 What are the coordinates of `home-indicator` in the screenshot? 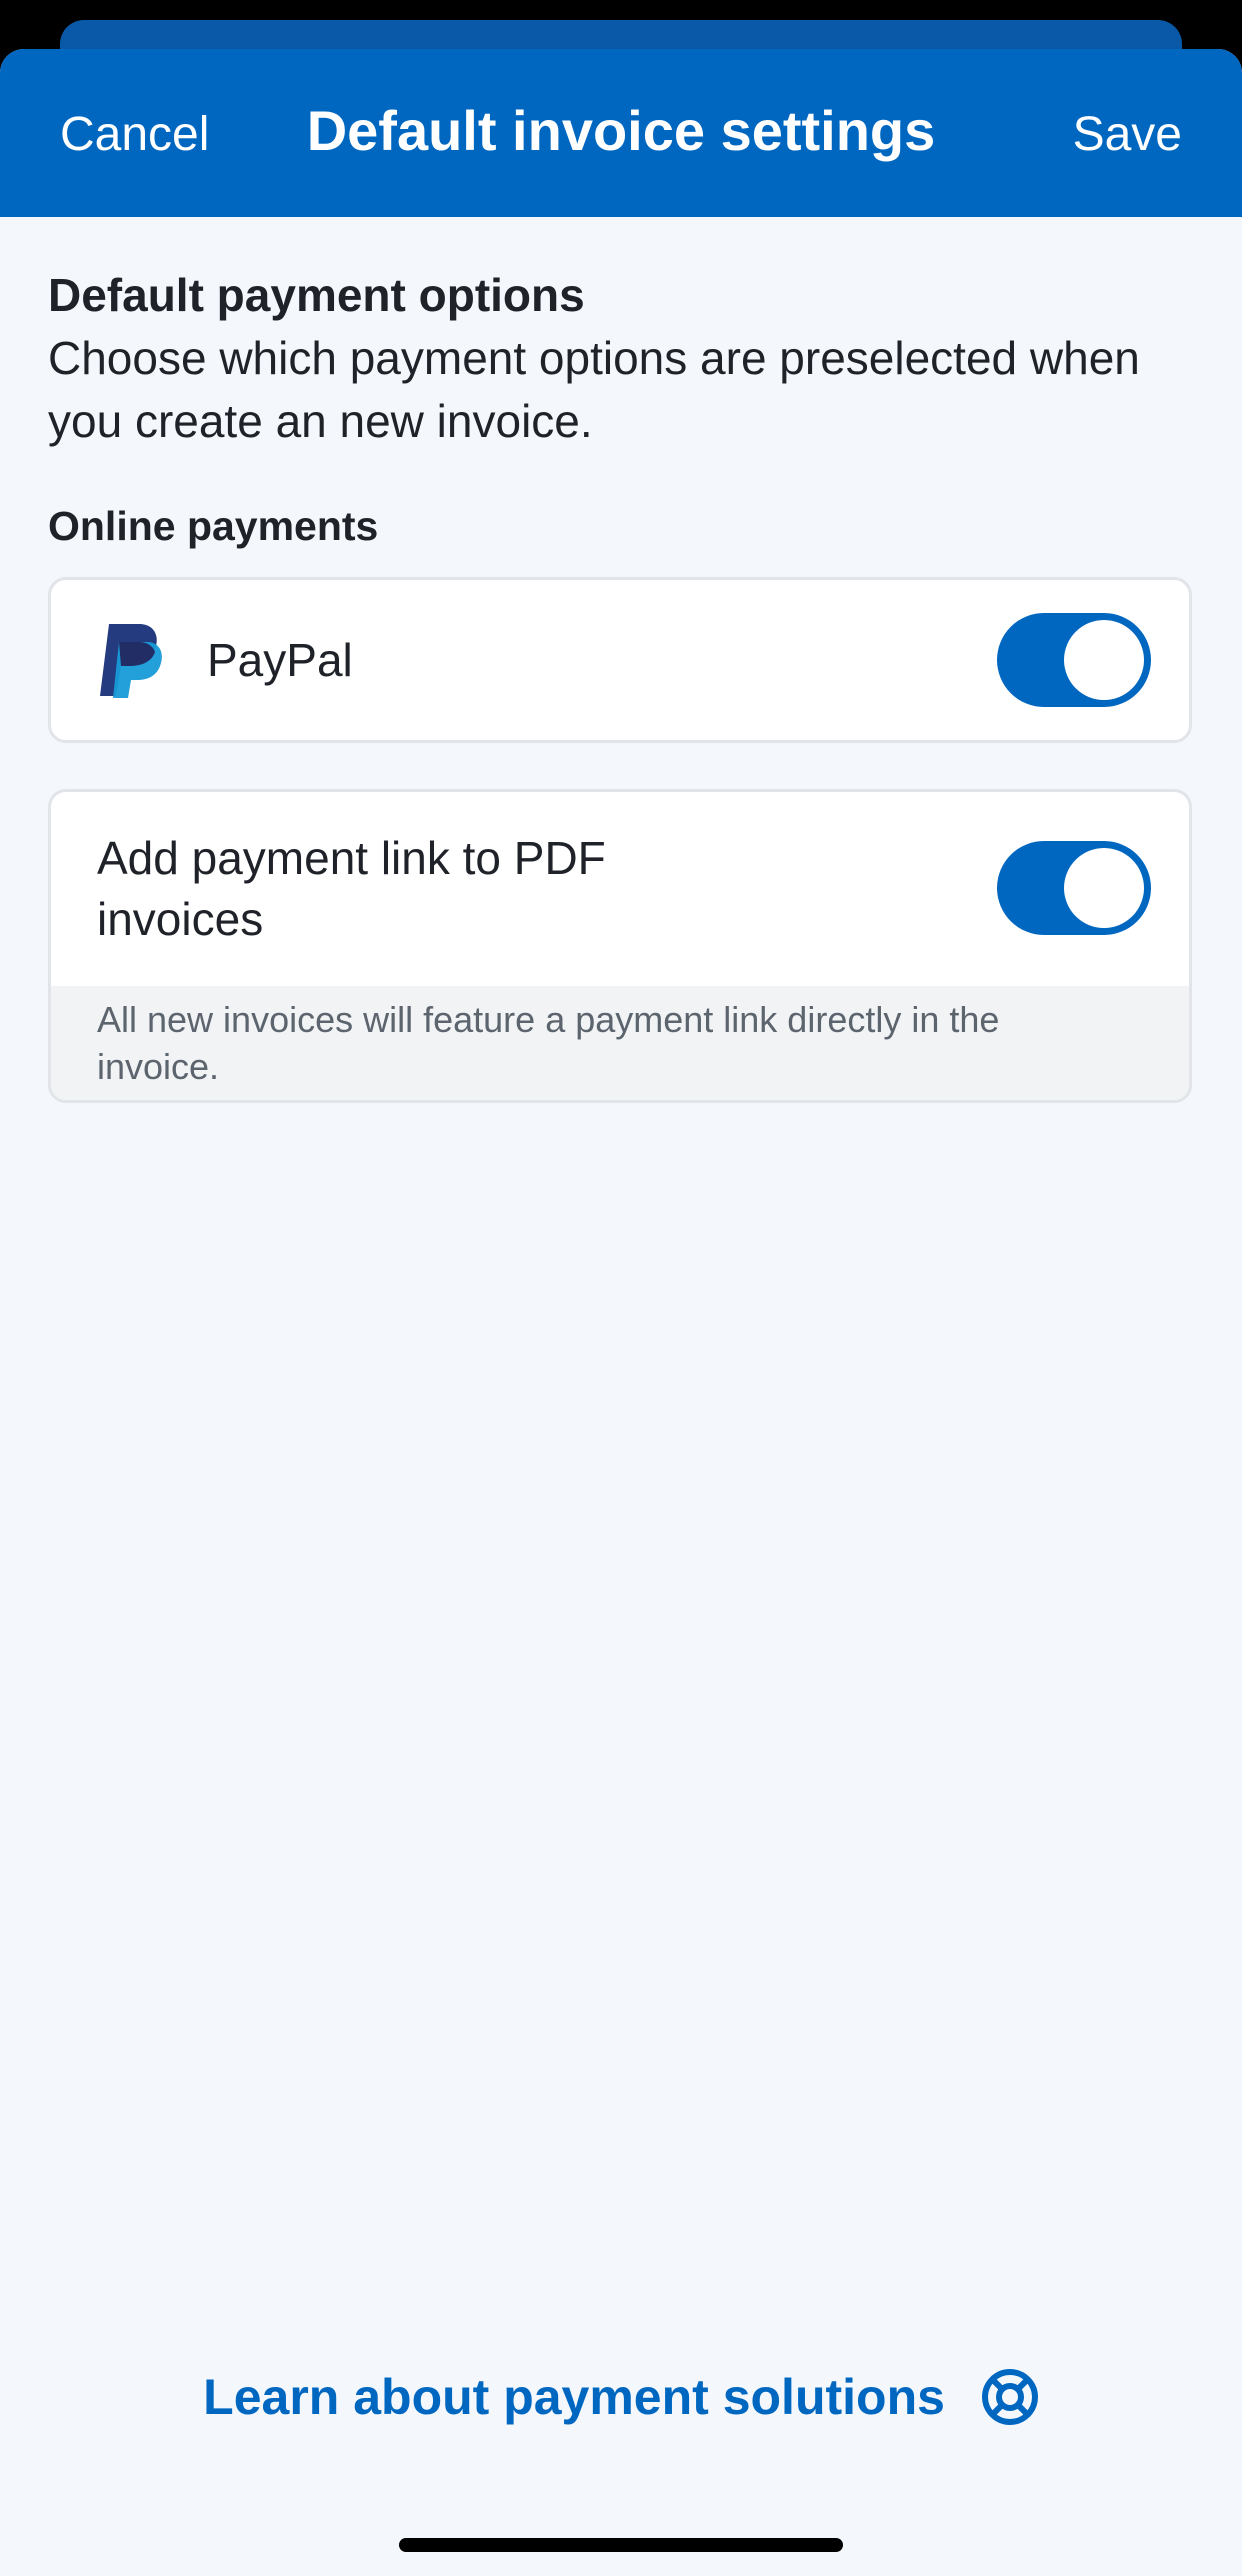 It's located at (621, 2545).